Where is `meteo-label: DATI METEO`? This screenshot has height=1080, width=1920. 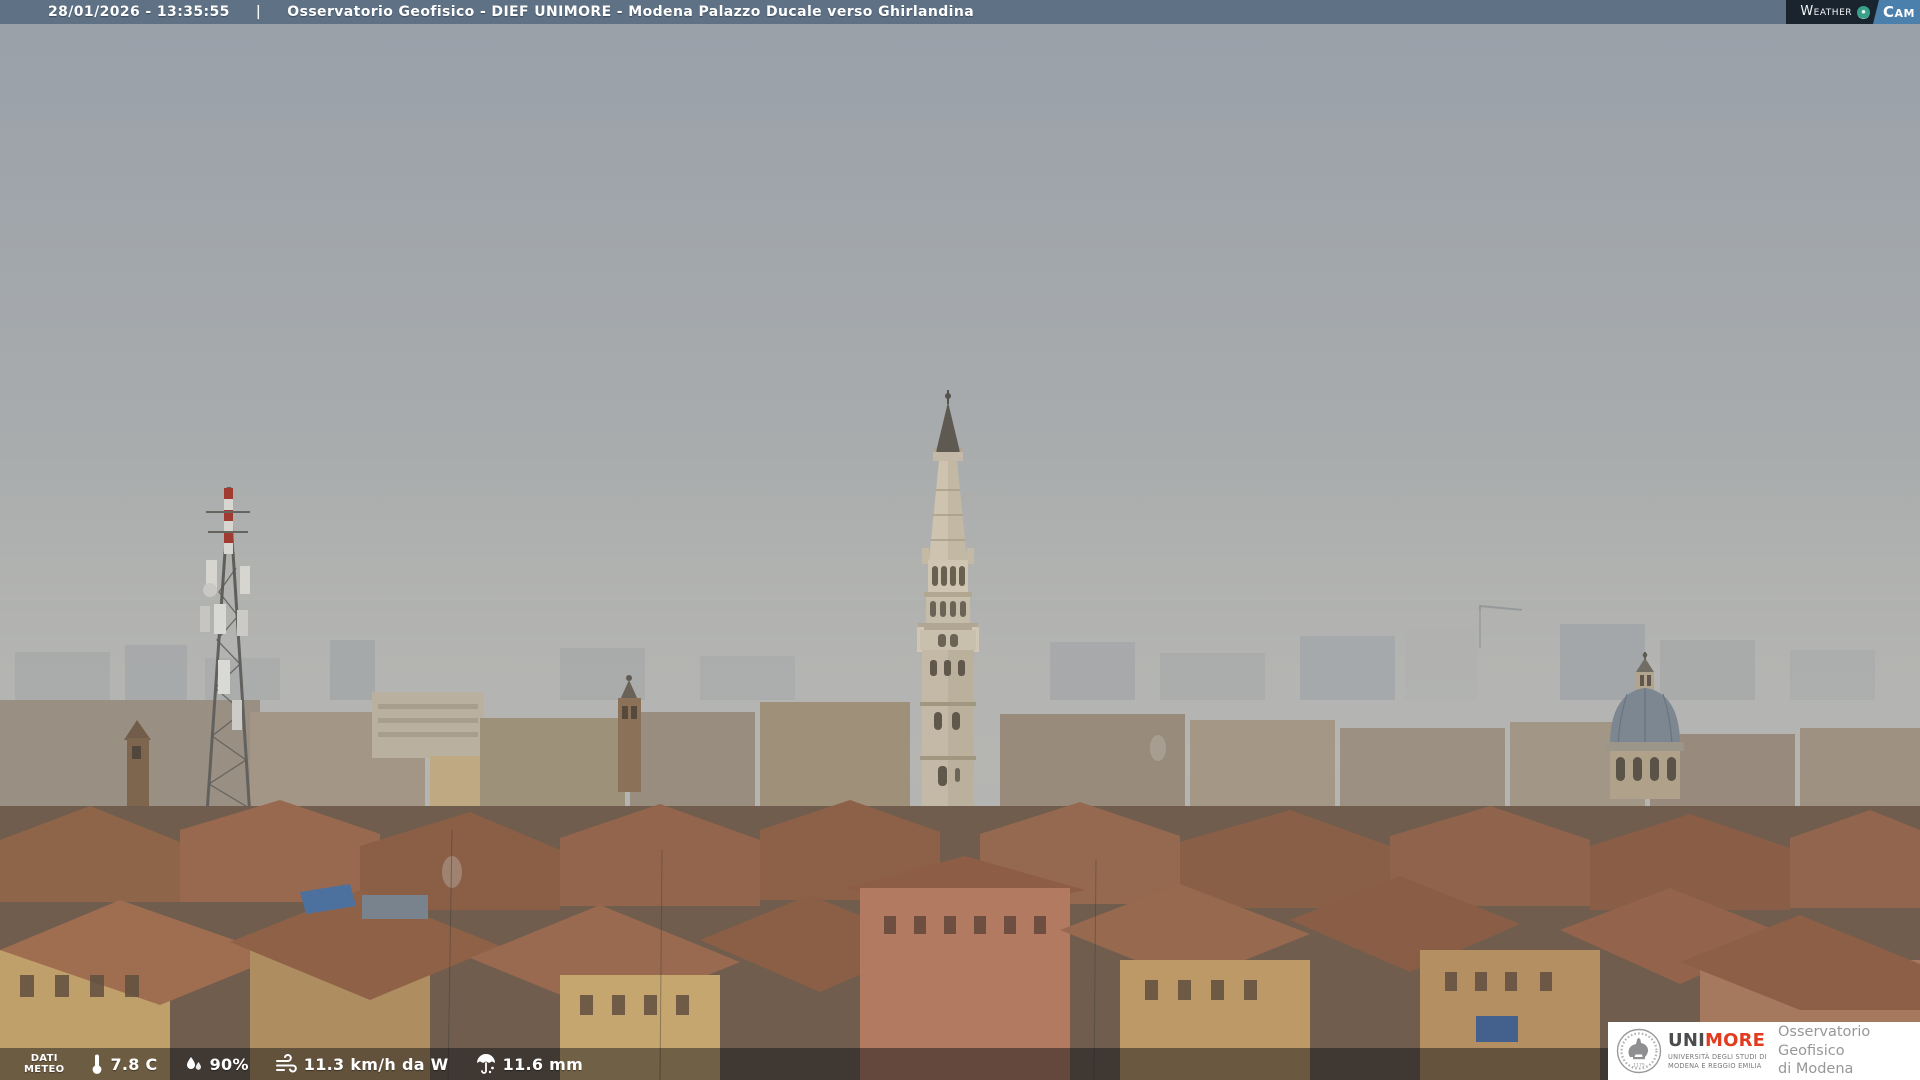
meteo-label: DATI METEO is located at coordinates (44, 1064).